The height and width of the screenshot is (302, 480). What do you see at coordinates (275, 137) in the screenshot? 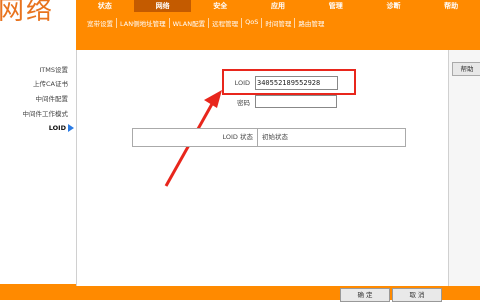
I see `loid-status-value: 初始状态` at bounding box center [275, 137].